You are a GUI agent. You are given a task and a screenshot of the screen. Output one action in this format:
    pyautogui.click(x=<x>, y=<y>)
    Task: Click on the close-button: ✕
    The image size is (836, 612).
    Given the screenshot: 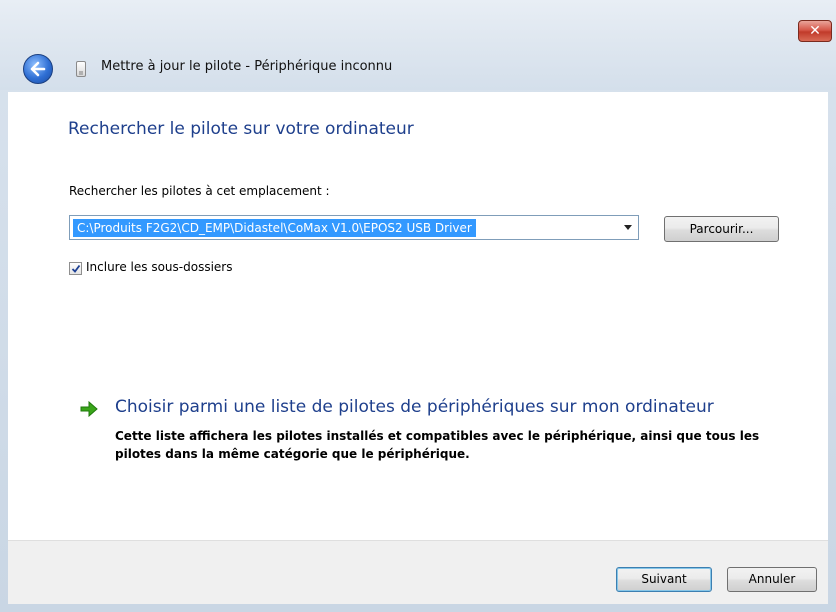 What is the action you would take?
    pyautogui.click(x=815, y=31)
    